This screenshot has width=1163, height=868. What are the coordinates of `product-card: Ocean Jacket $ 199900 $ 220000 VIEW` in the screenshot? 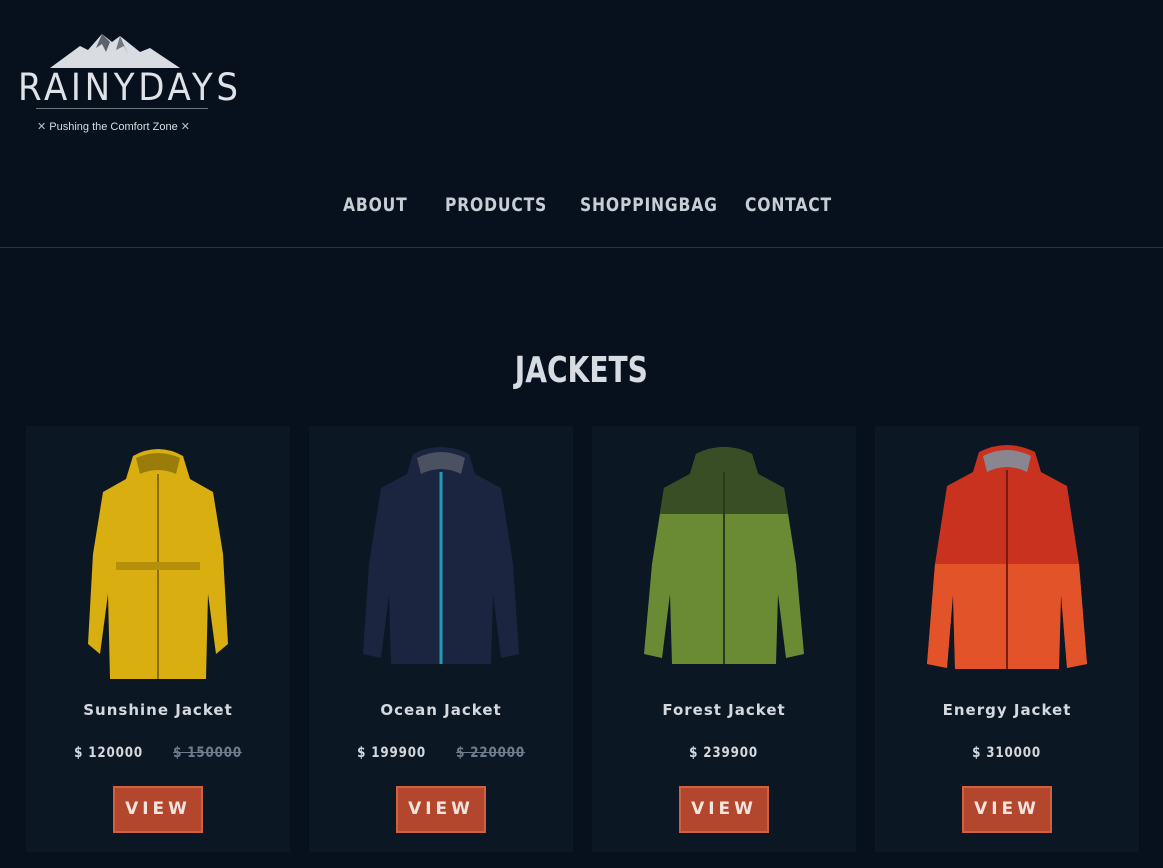 It's located at (441, 639).